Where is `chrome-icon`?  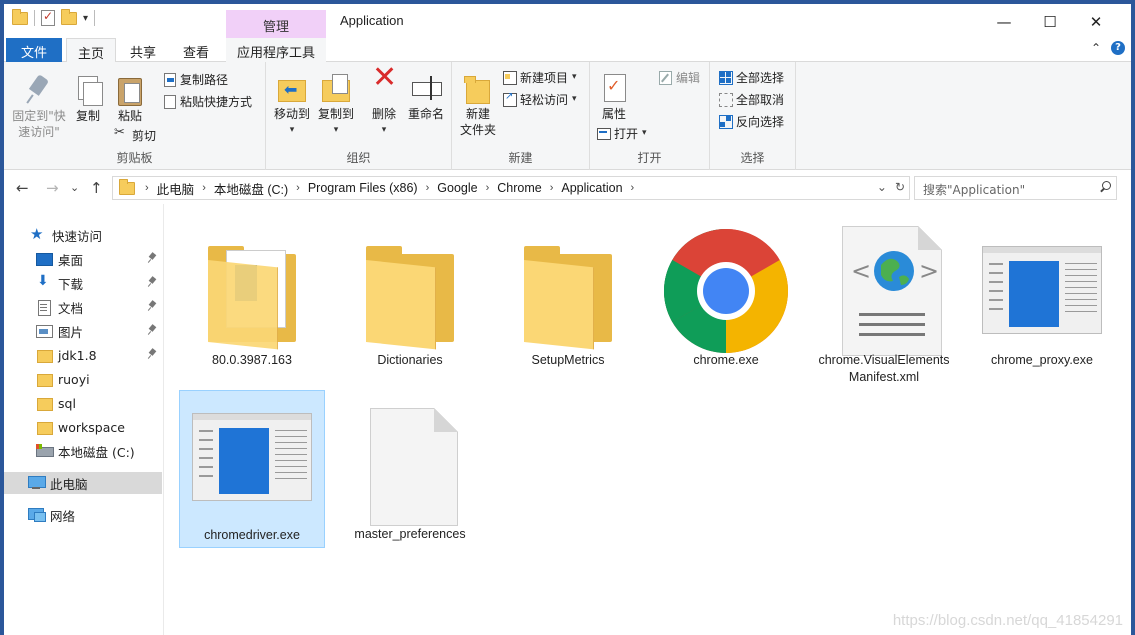
chrome-icon is located at coordinates (726, 289).